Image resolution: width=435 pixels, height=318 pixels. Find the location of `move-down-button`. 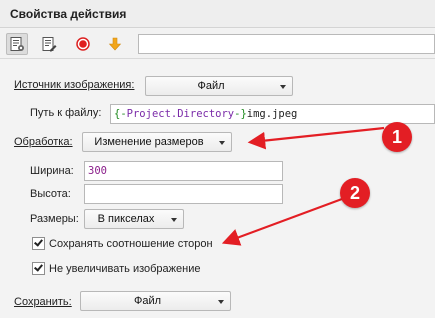

move-down-button is located at coordinates (115, 44).